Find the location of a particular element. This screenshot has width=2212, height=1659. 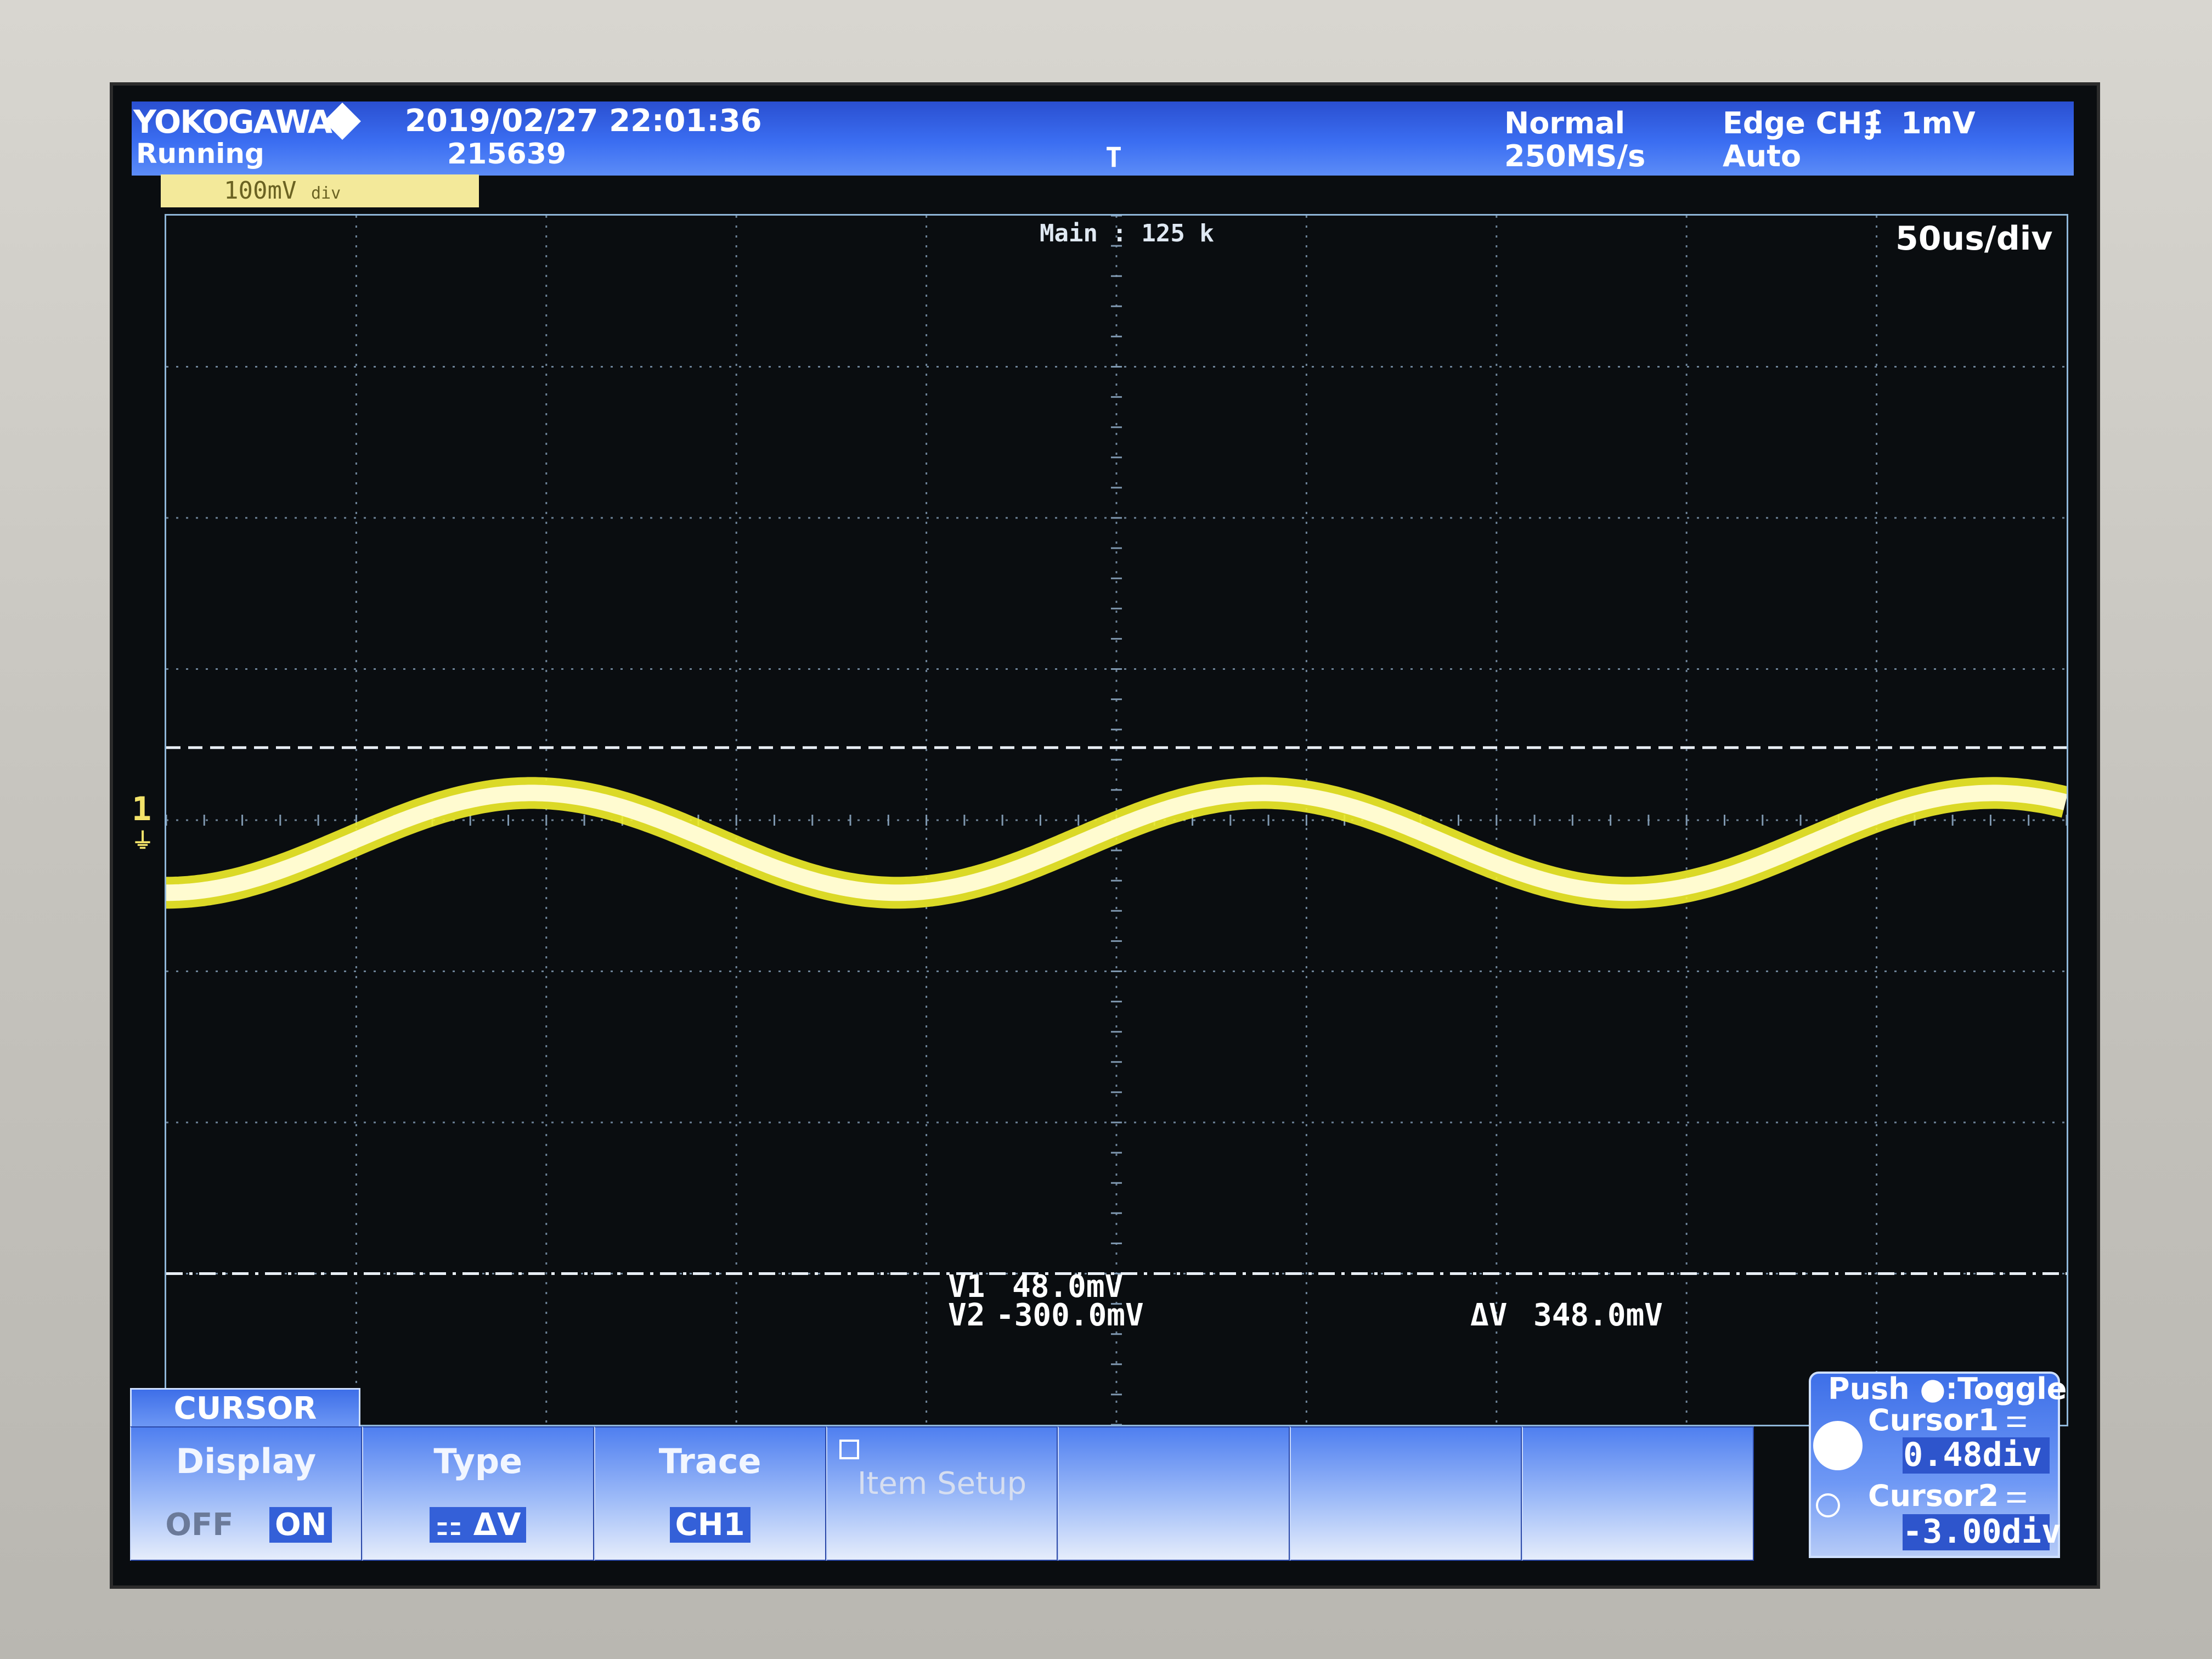

datetime: 2019/02/27 22:01:36 is located at coordinates (584, 121).